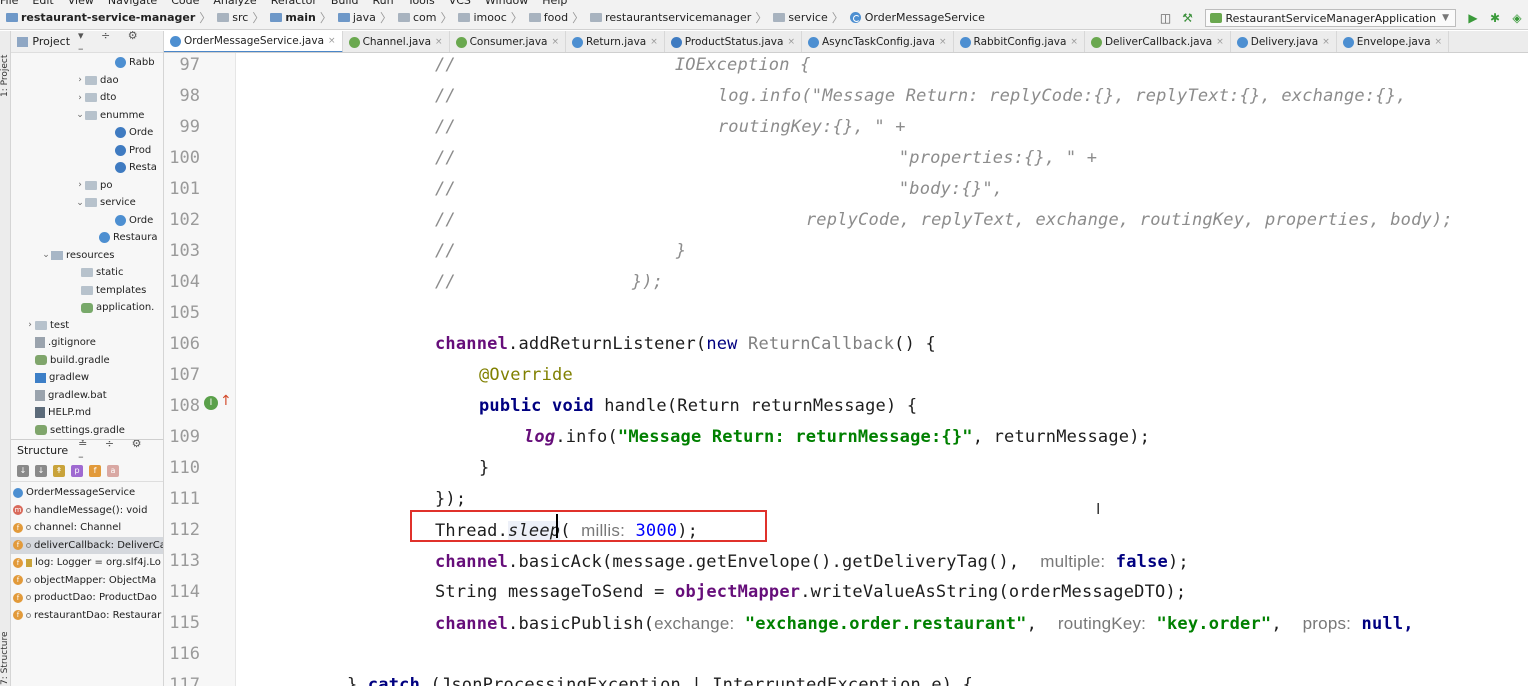  What do you see at coordinates (105, 18) in the screenshot?
I see `breadcrumb-project: restaurant-service-manager 〉` at bounding box center [105, 18].